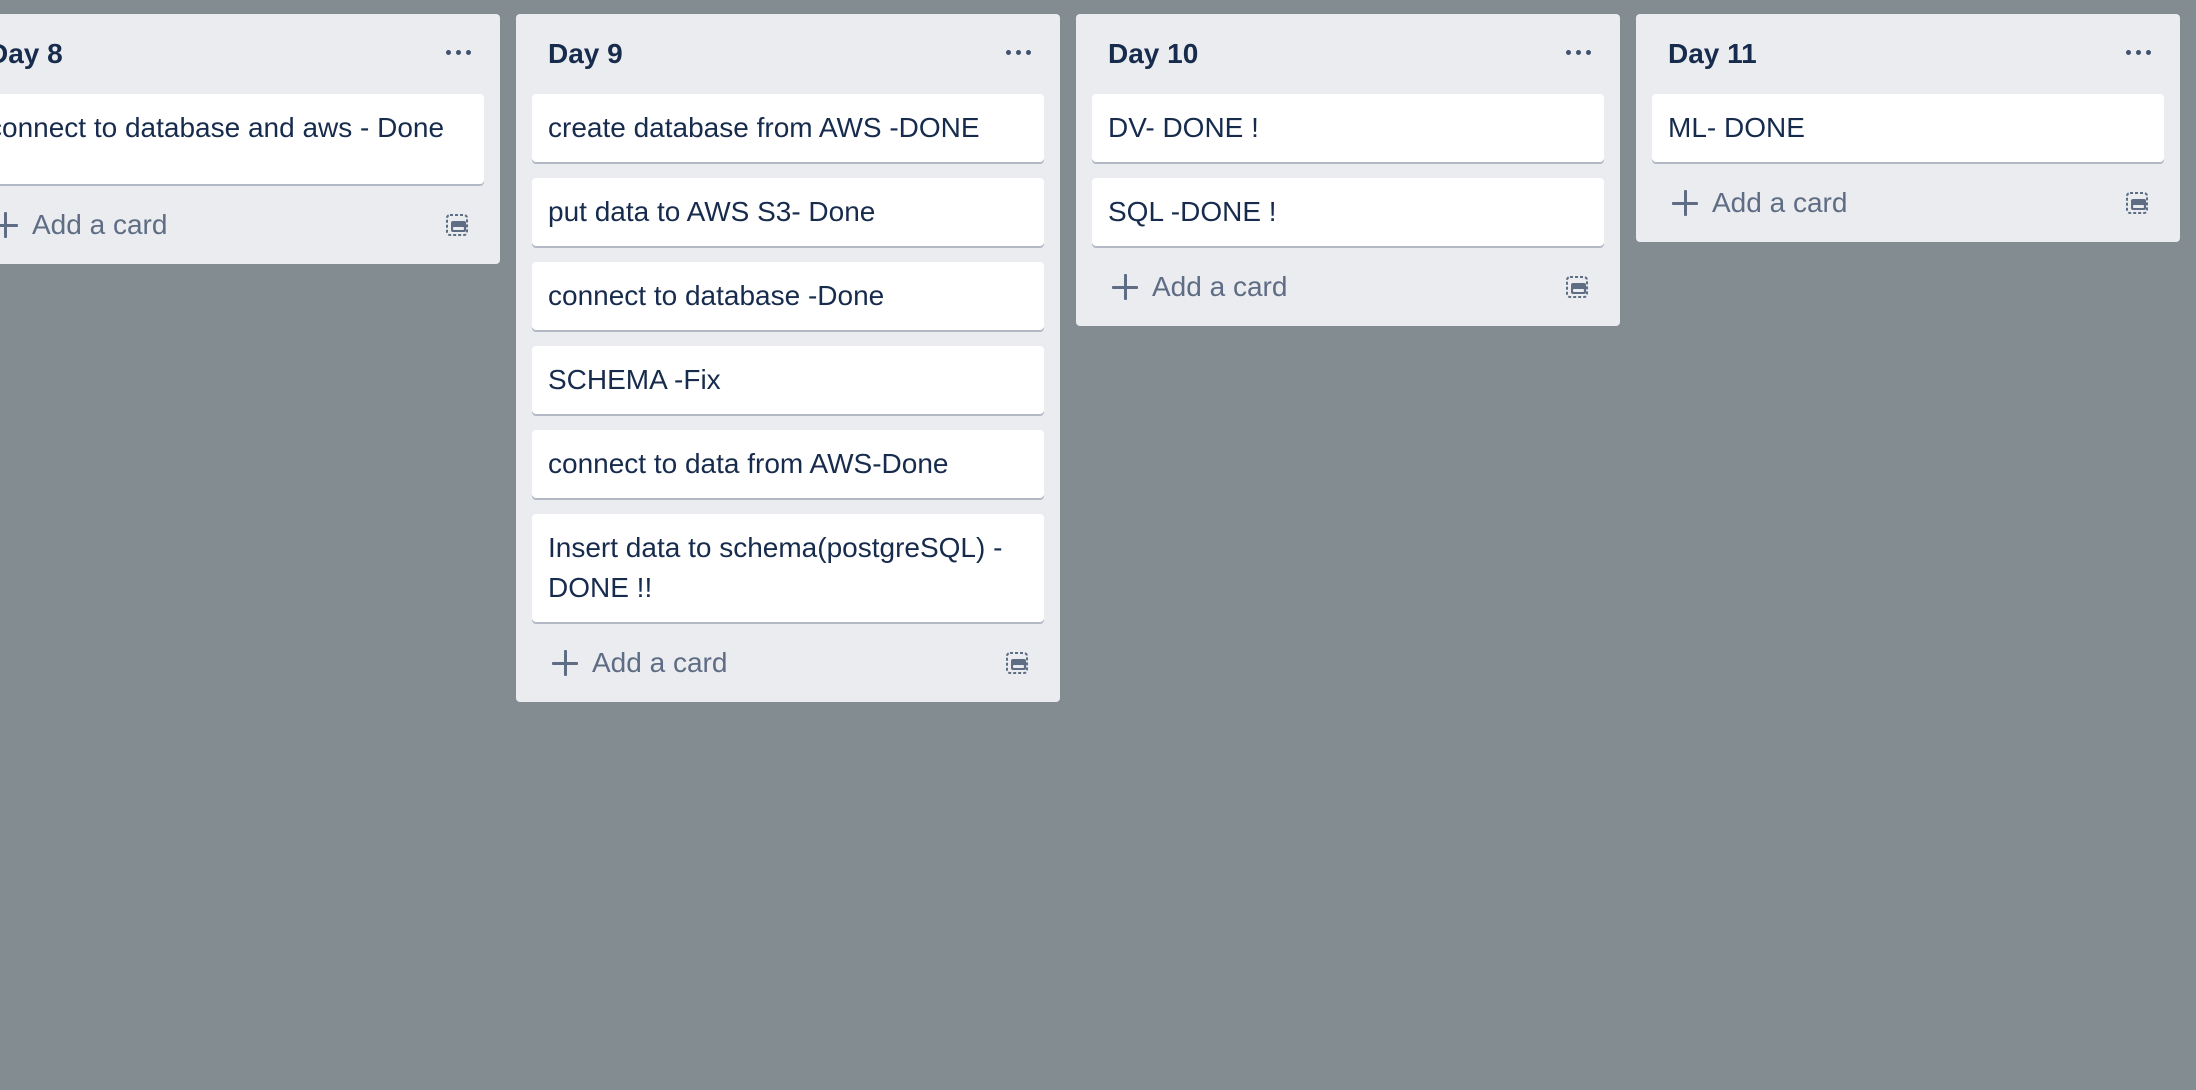  I want to click on card: connect to data from AWS-Done, so click(788, 464).